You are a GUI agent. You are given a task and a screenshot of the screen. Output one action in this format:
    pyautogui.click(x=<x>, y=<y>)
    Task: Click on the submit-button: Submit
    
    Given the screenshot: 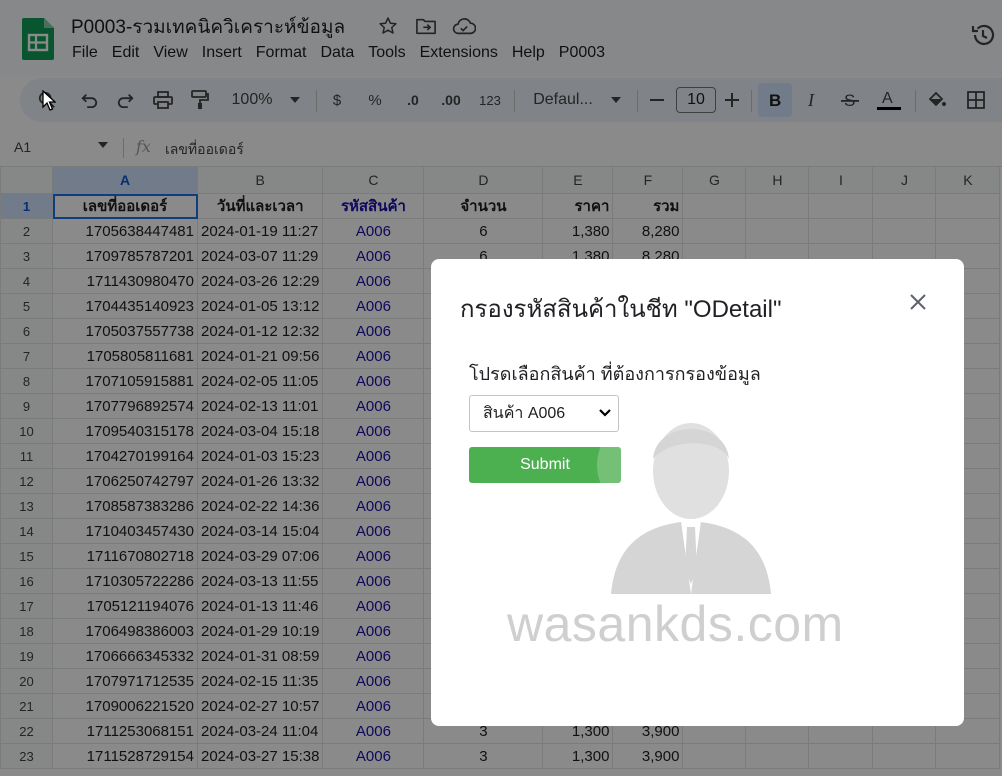 What is the action you would take?
    pyautogui.click(x=545, y=465)
    